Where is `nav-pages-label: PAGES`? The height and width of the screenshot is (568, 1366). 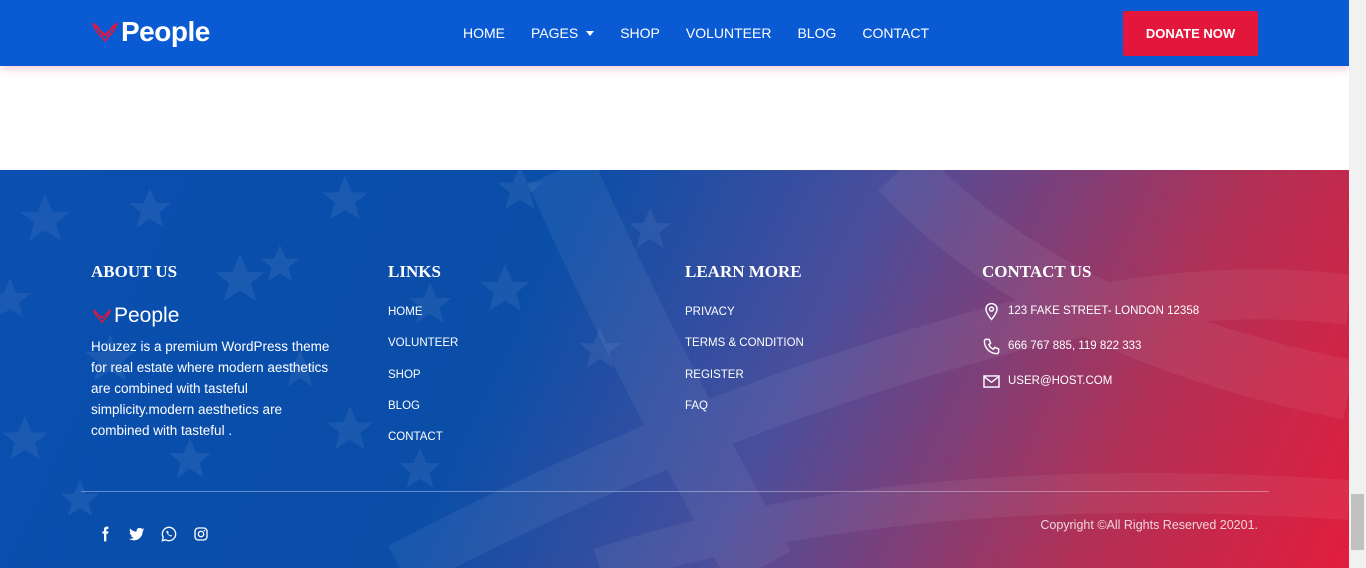 nav-pages-label: PAGES is located at coordinates (555, 33).